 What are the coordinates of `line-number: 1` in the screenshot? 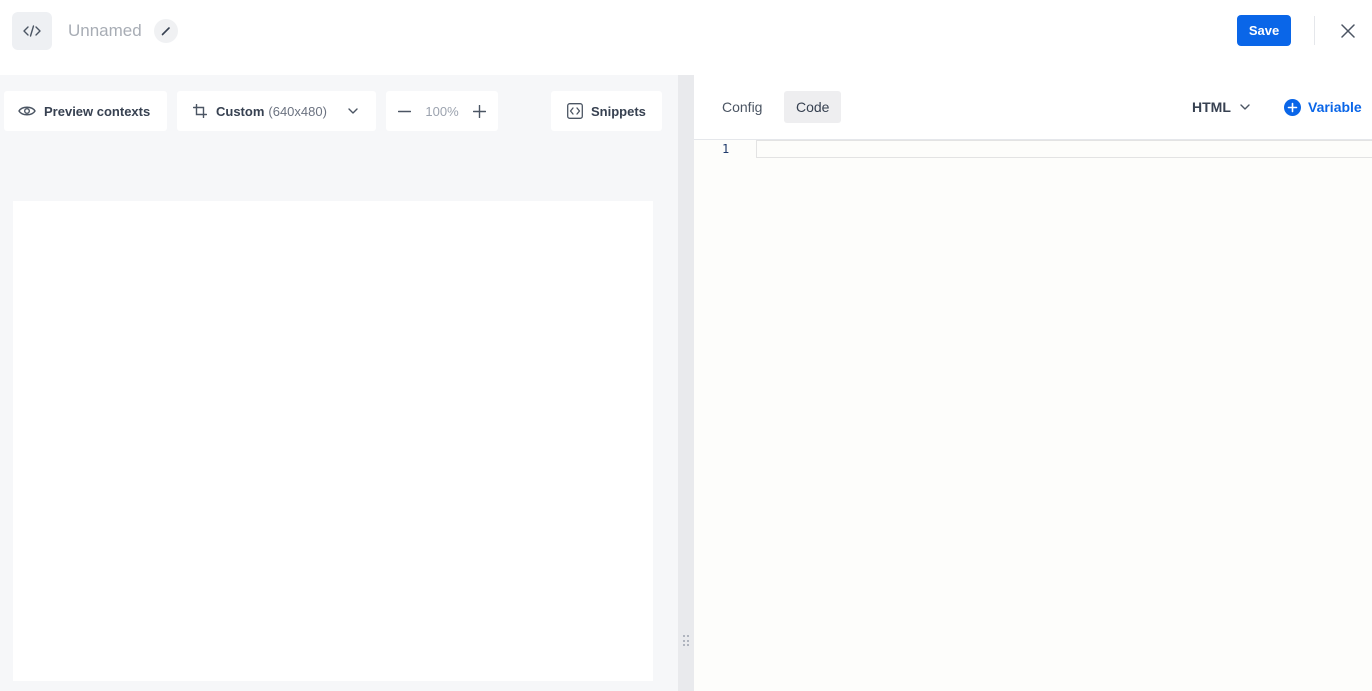 It's located at (726, 149).